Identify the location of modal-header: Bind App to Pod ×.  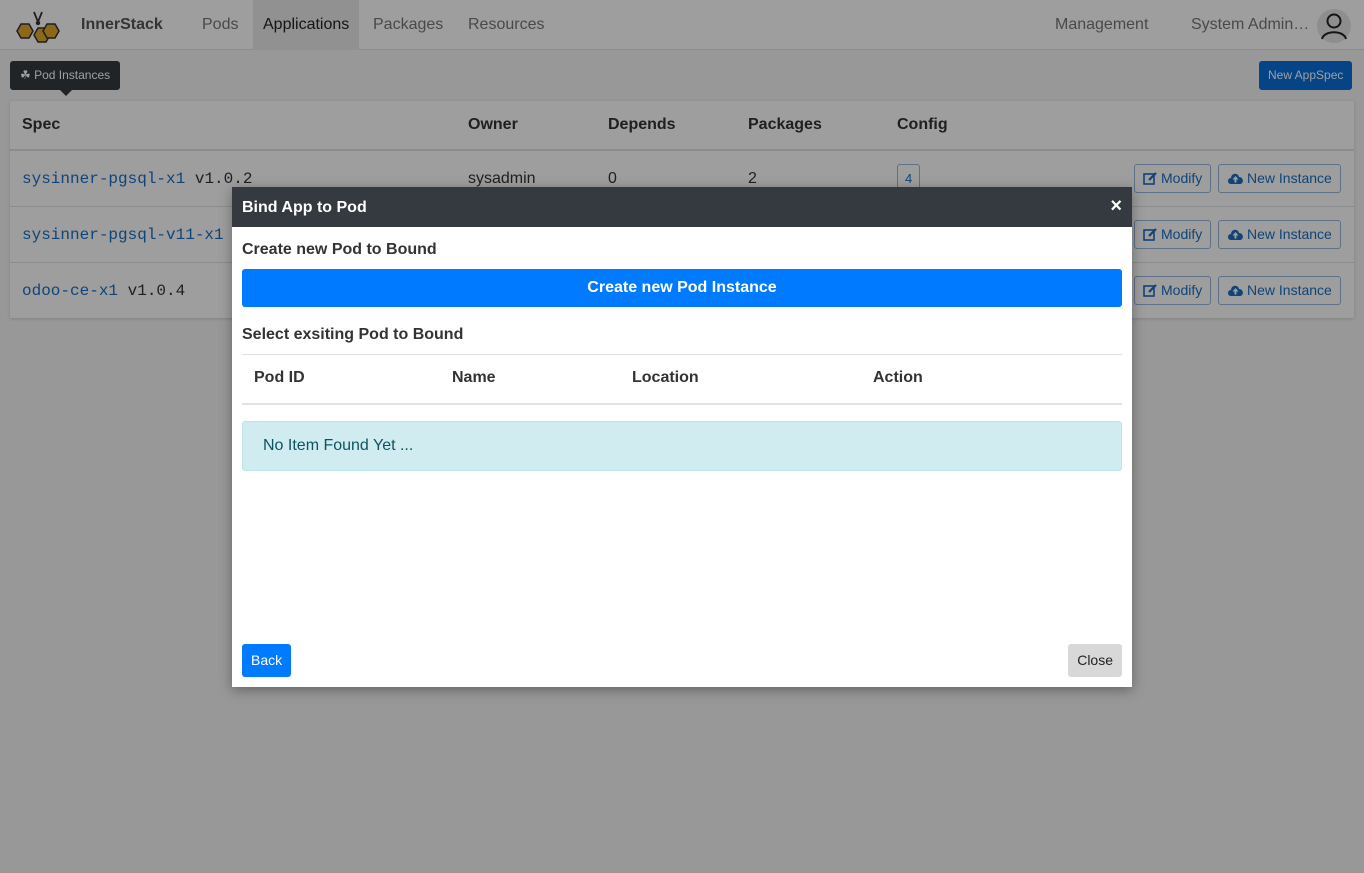
(682, 207).